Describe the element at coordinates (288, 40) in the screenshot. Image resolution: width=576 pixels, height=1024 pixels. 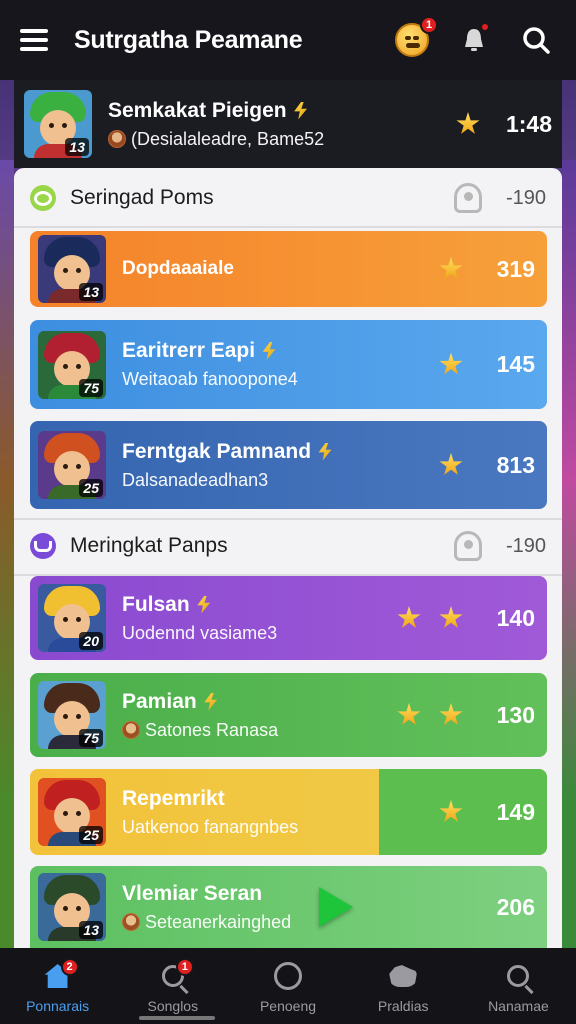
I see `top-app-bar: Sutrgatha Peamane 1` at that location.